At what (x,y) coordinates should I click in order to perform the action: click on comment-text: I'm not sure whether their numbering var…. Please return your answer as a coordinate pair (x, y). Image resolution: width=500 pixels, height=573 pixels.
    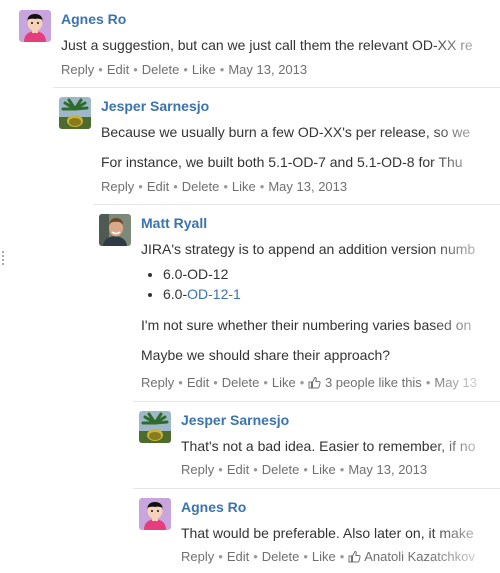
    Looking at the image, I should click on (306, 325).